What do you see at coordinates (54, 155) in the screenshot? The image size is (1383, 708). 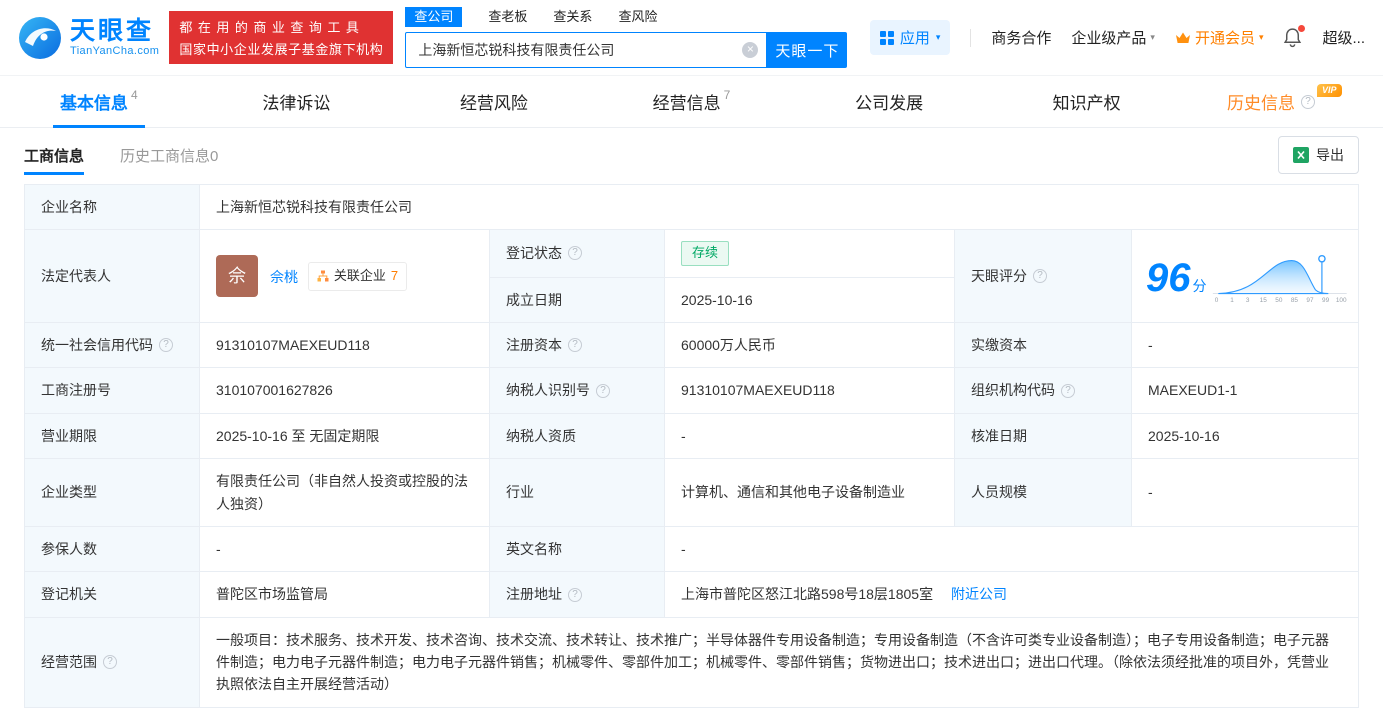 I see `subtab-registration-info: 工商信息` at bounding box center [54, 155].